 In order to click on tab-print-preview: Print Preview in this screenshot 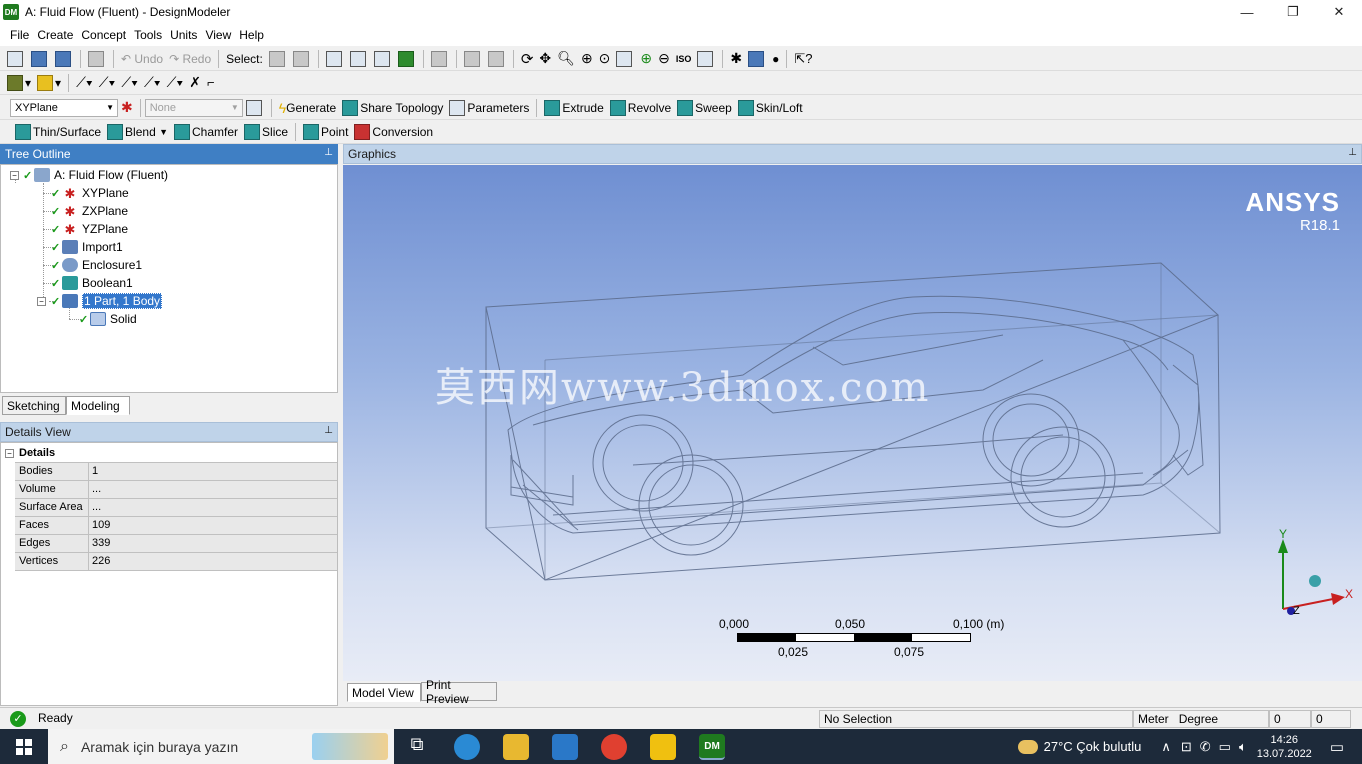, I will do `click(459, 692)`.